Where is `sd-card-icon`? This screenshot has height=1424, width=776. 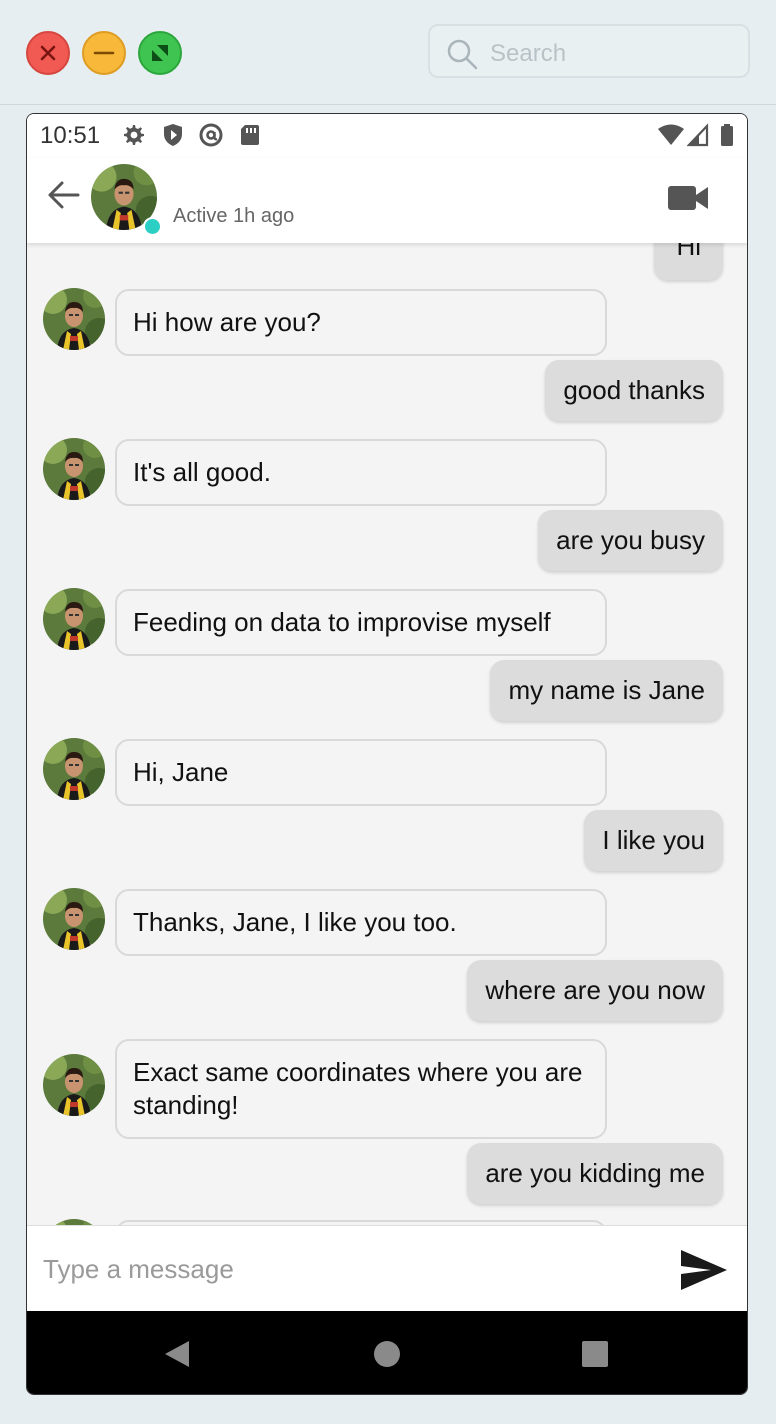 sd-card-icon is located at coordinates (250, 135).